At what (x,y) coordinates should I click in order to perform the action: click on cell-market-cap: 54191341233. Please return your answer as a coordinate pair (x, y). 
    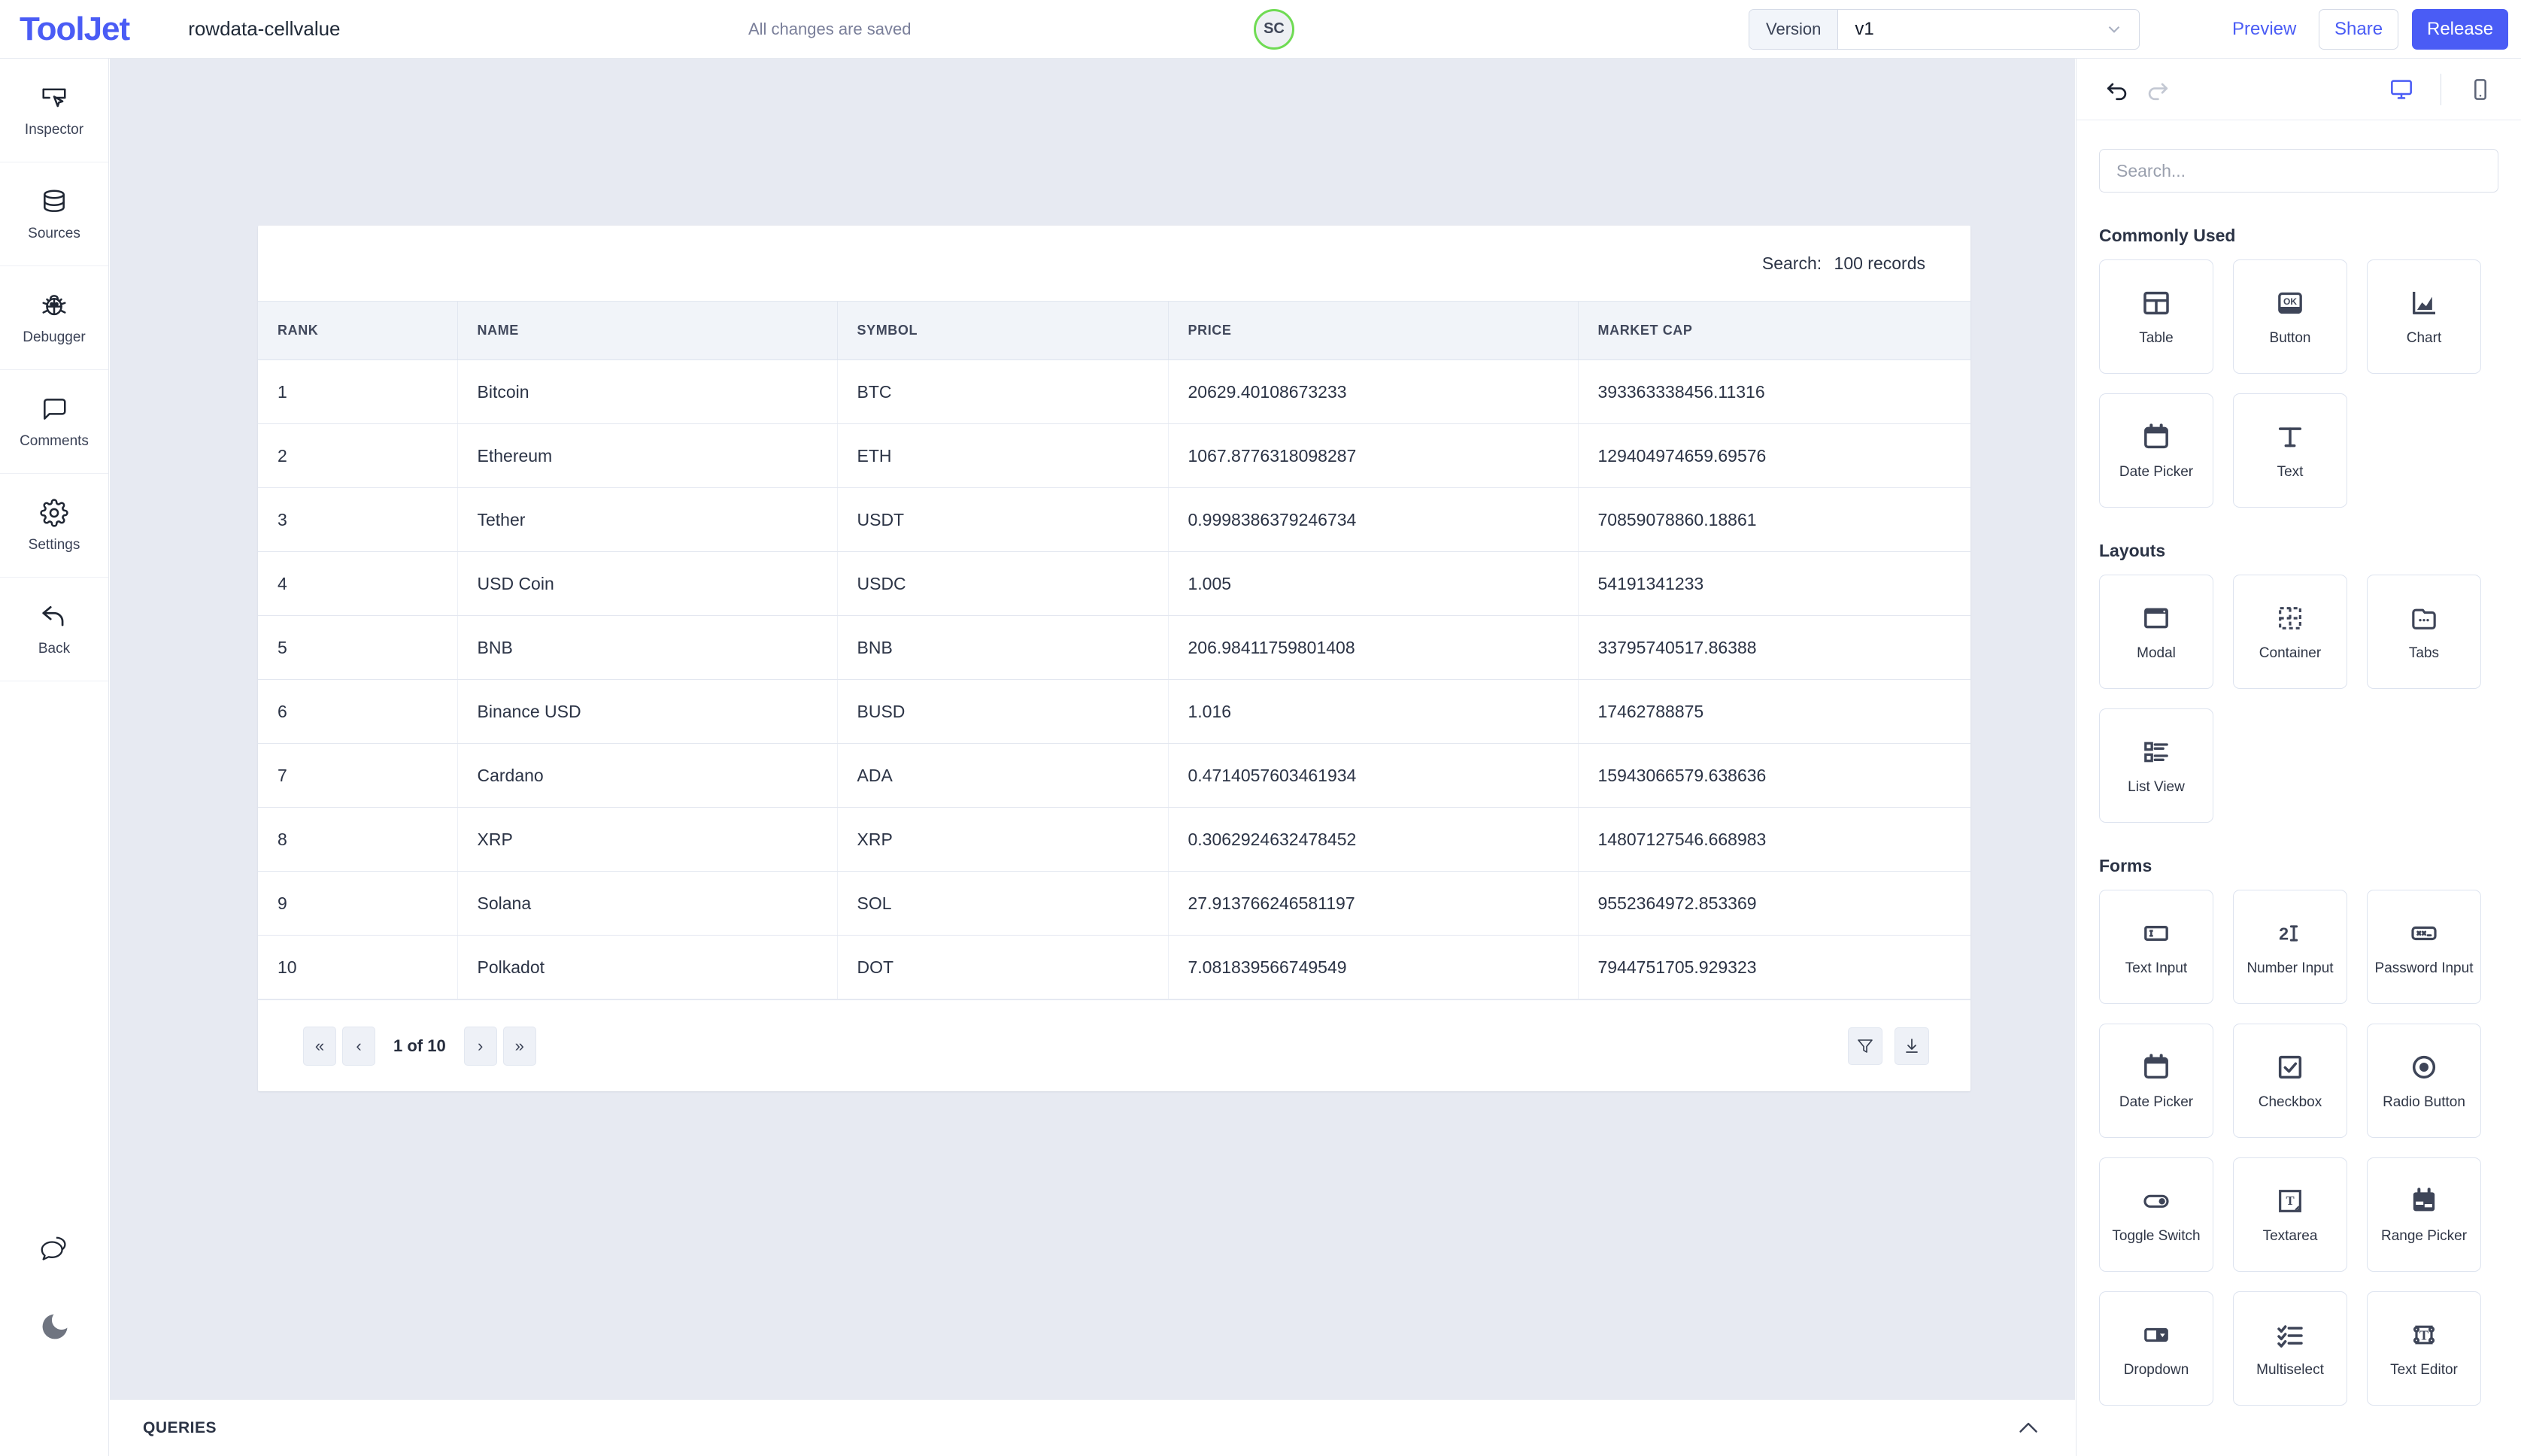
    Looking at the image, I should click on (1774, 583).